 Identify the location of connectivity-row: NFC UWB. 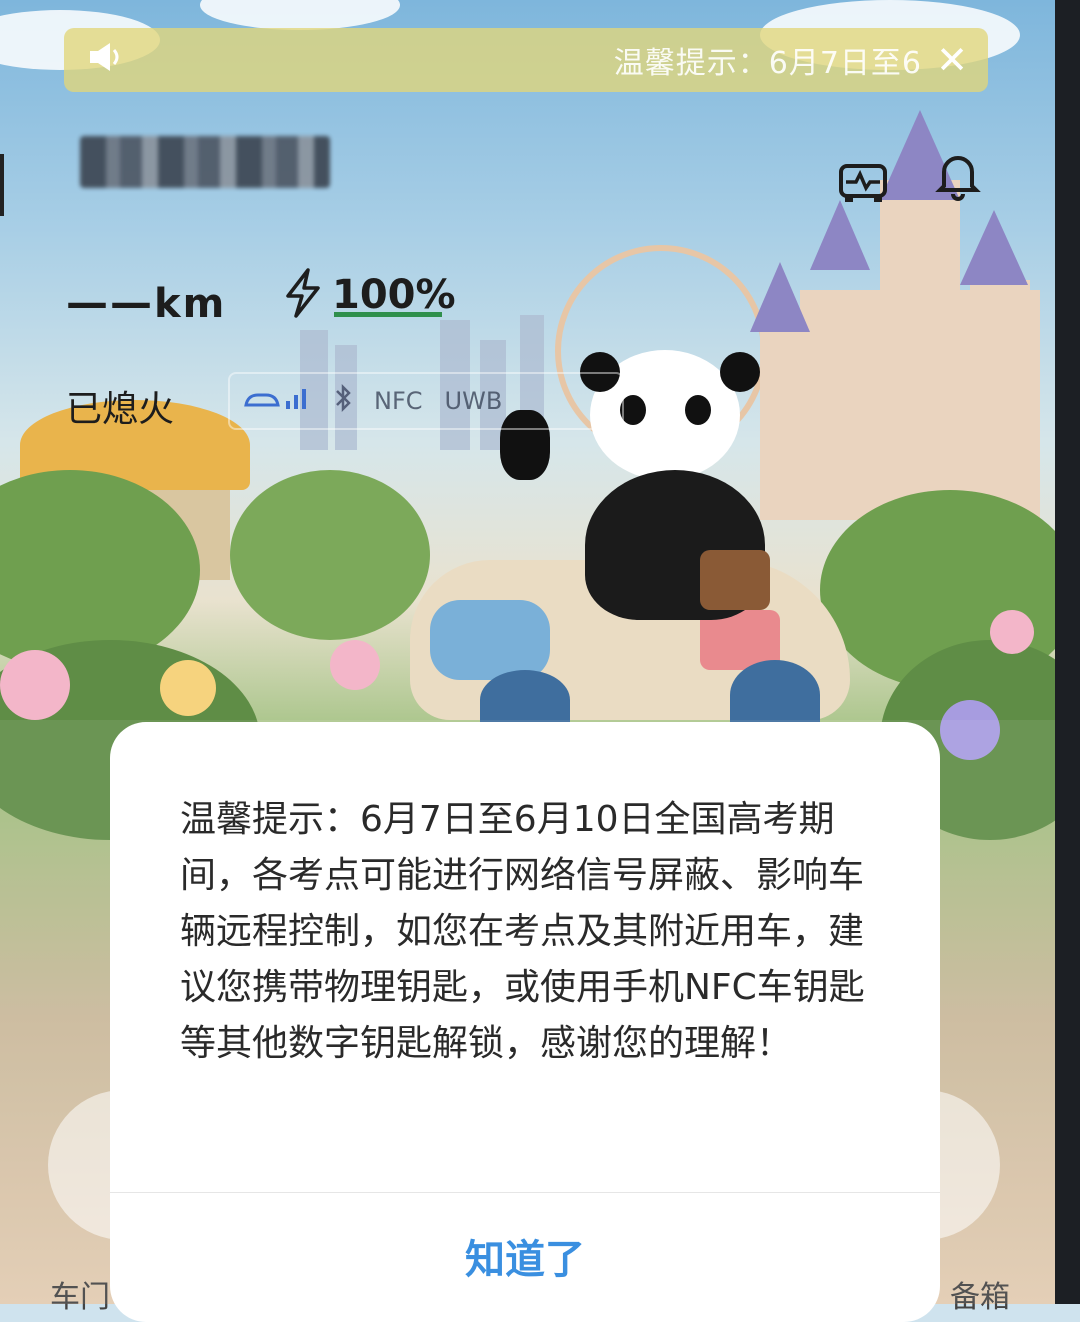
(426, 401).